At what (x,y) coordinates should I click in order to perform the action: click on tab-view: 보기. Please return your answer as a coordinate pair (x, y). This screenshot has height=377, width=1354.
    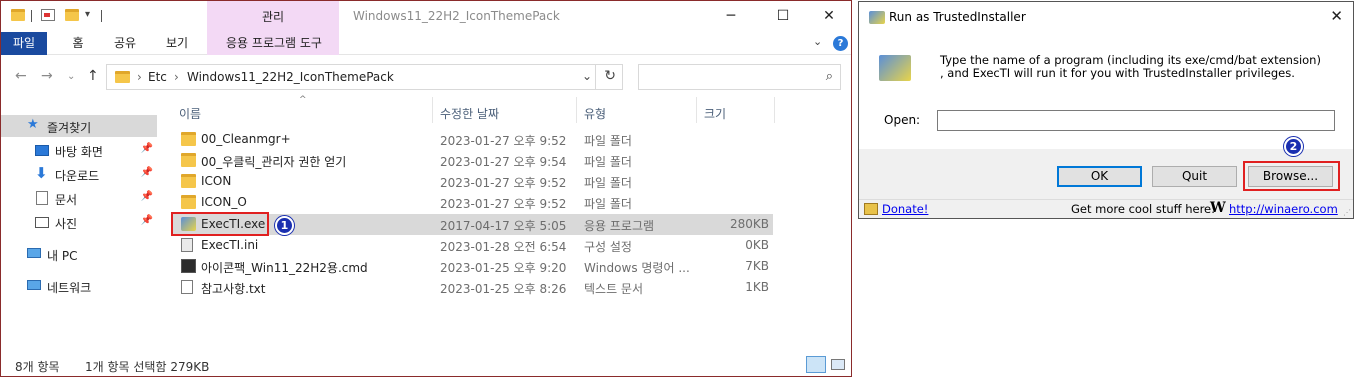
    Looking at the image, I should click on (177, 43).